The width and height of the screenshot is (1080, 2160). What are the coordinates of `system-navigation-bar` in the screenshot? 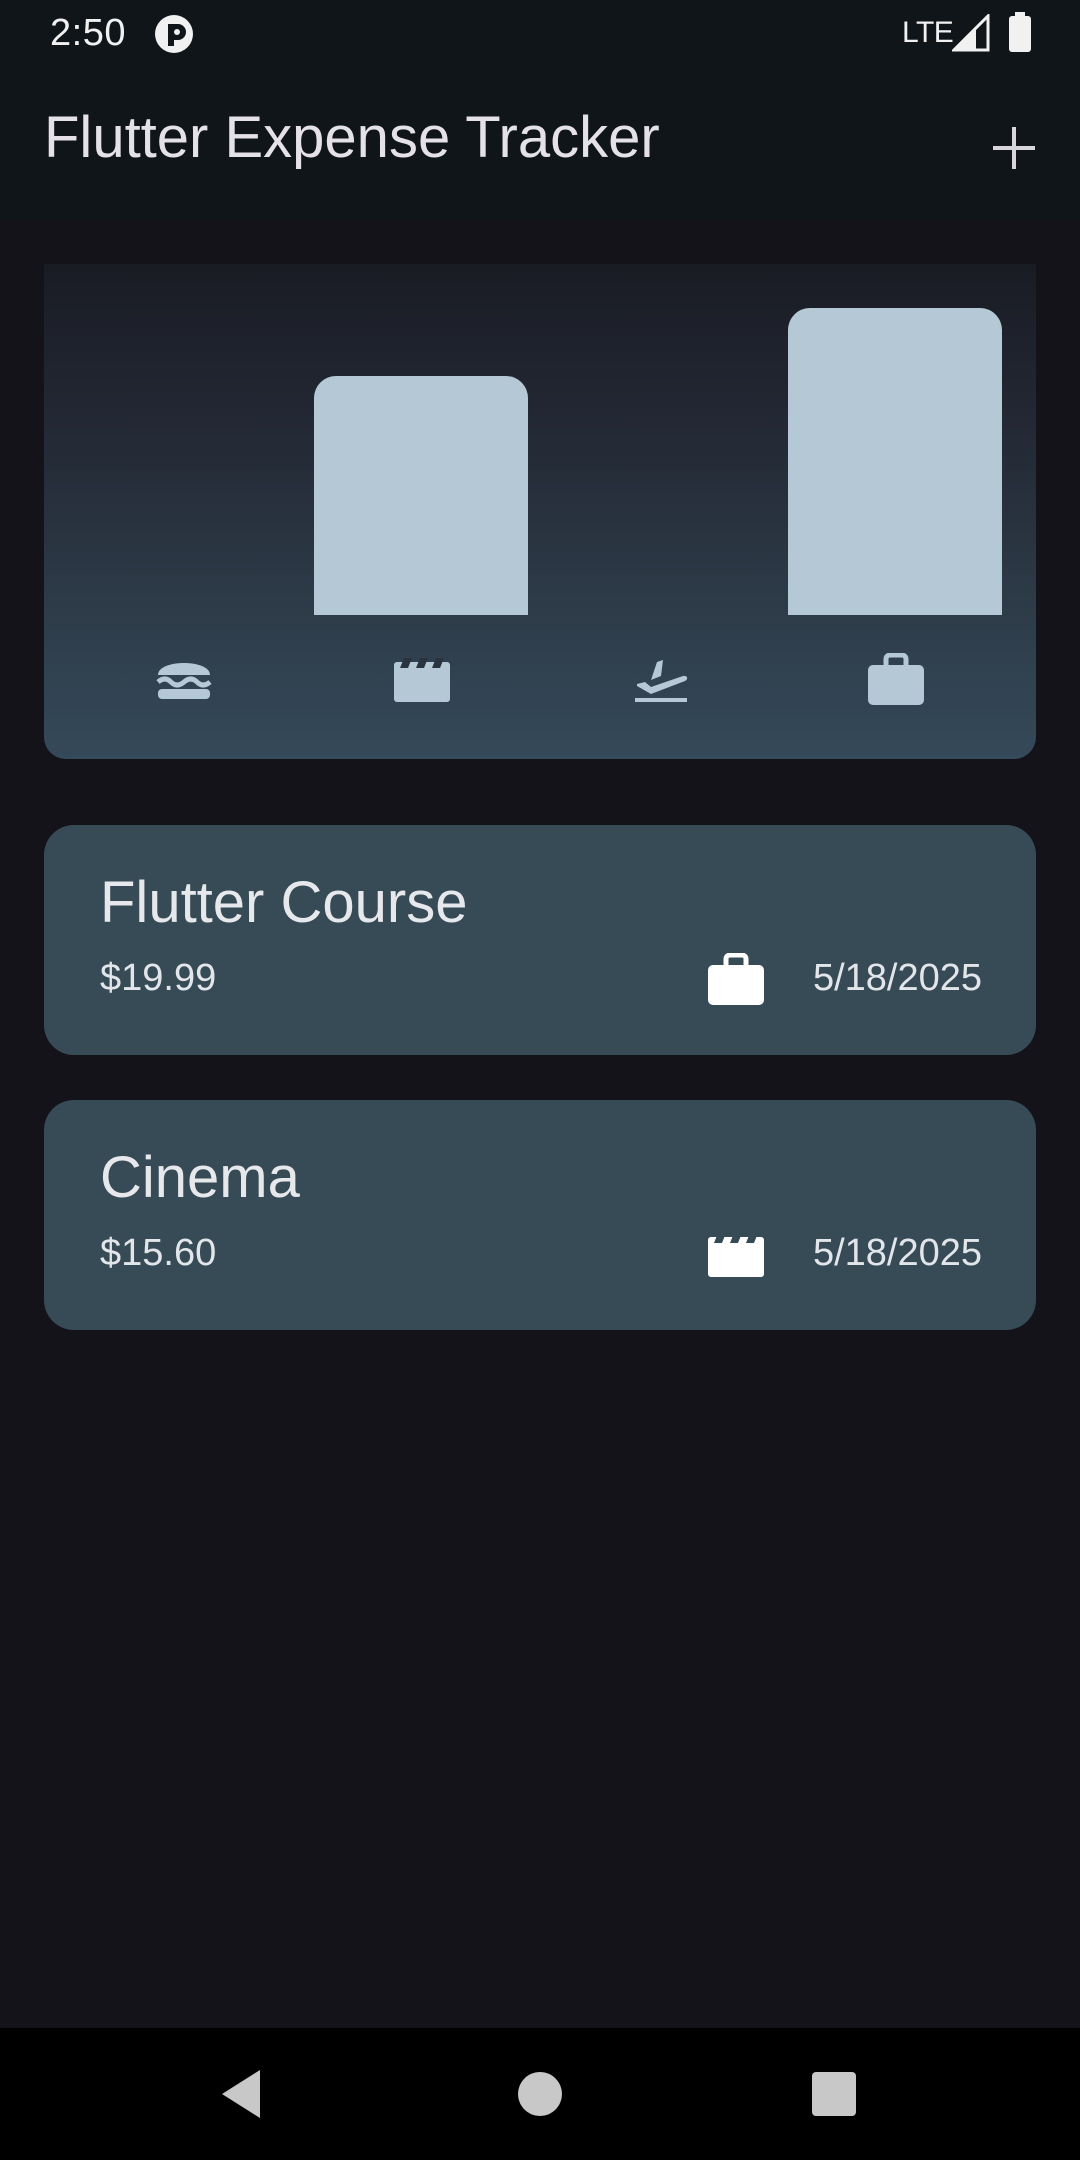 It's located at (540, 2094).